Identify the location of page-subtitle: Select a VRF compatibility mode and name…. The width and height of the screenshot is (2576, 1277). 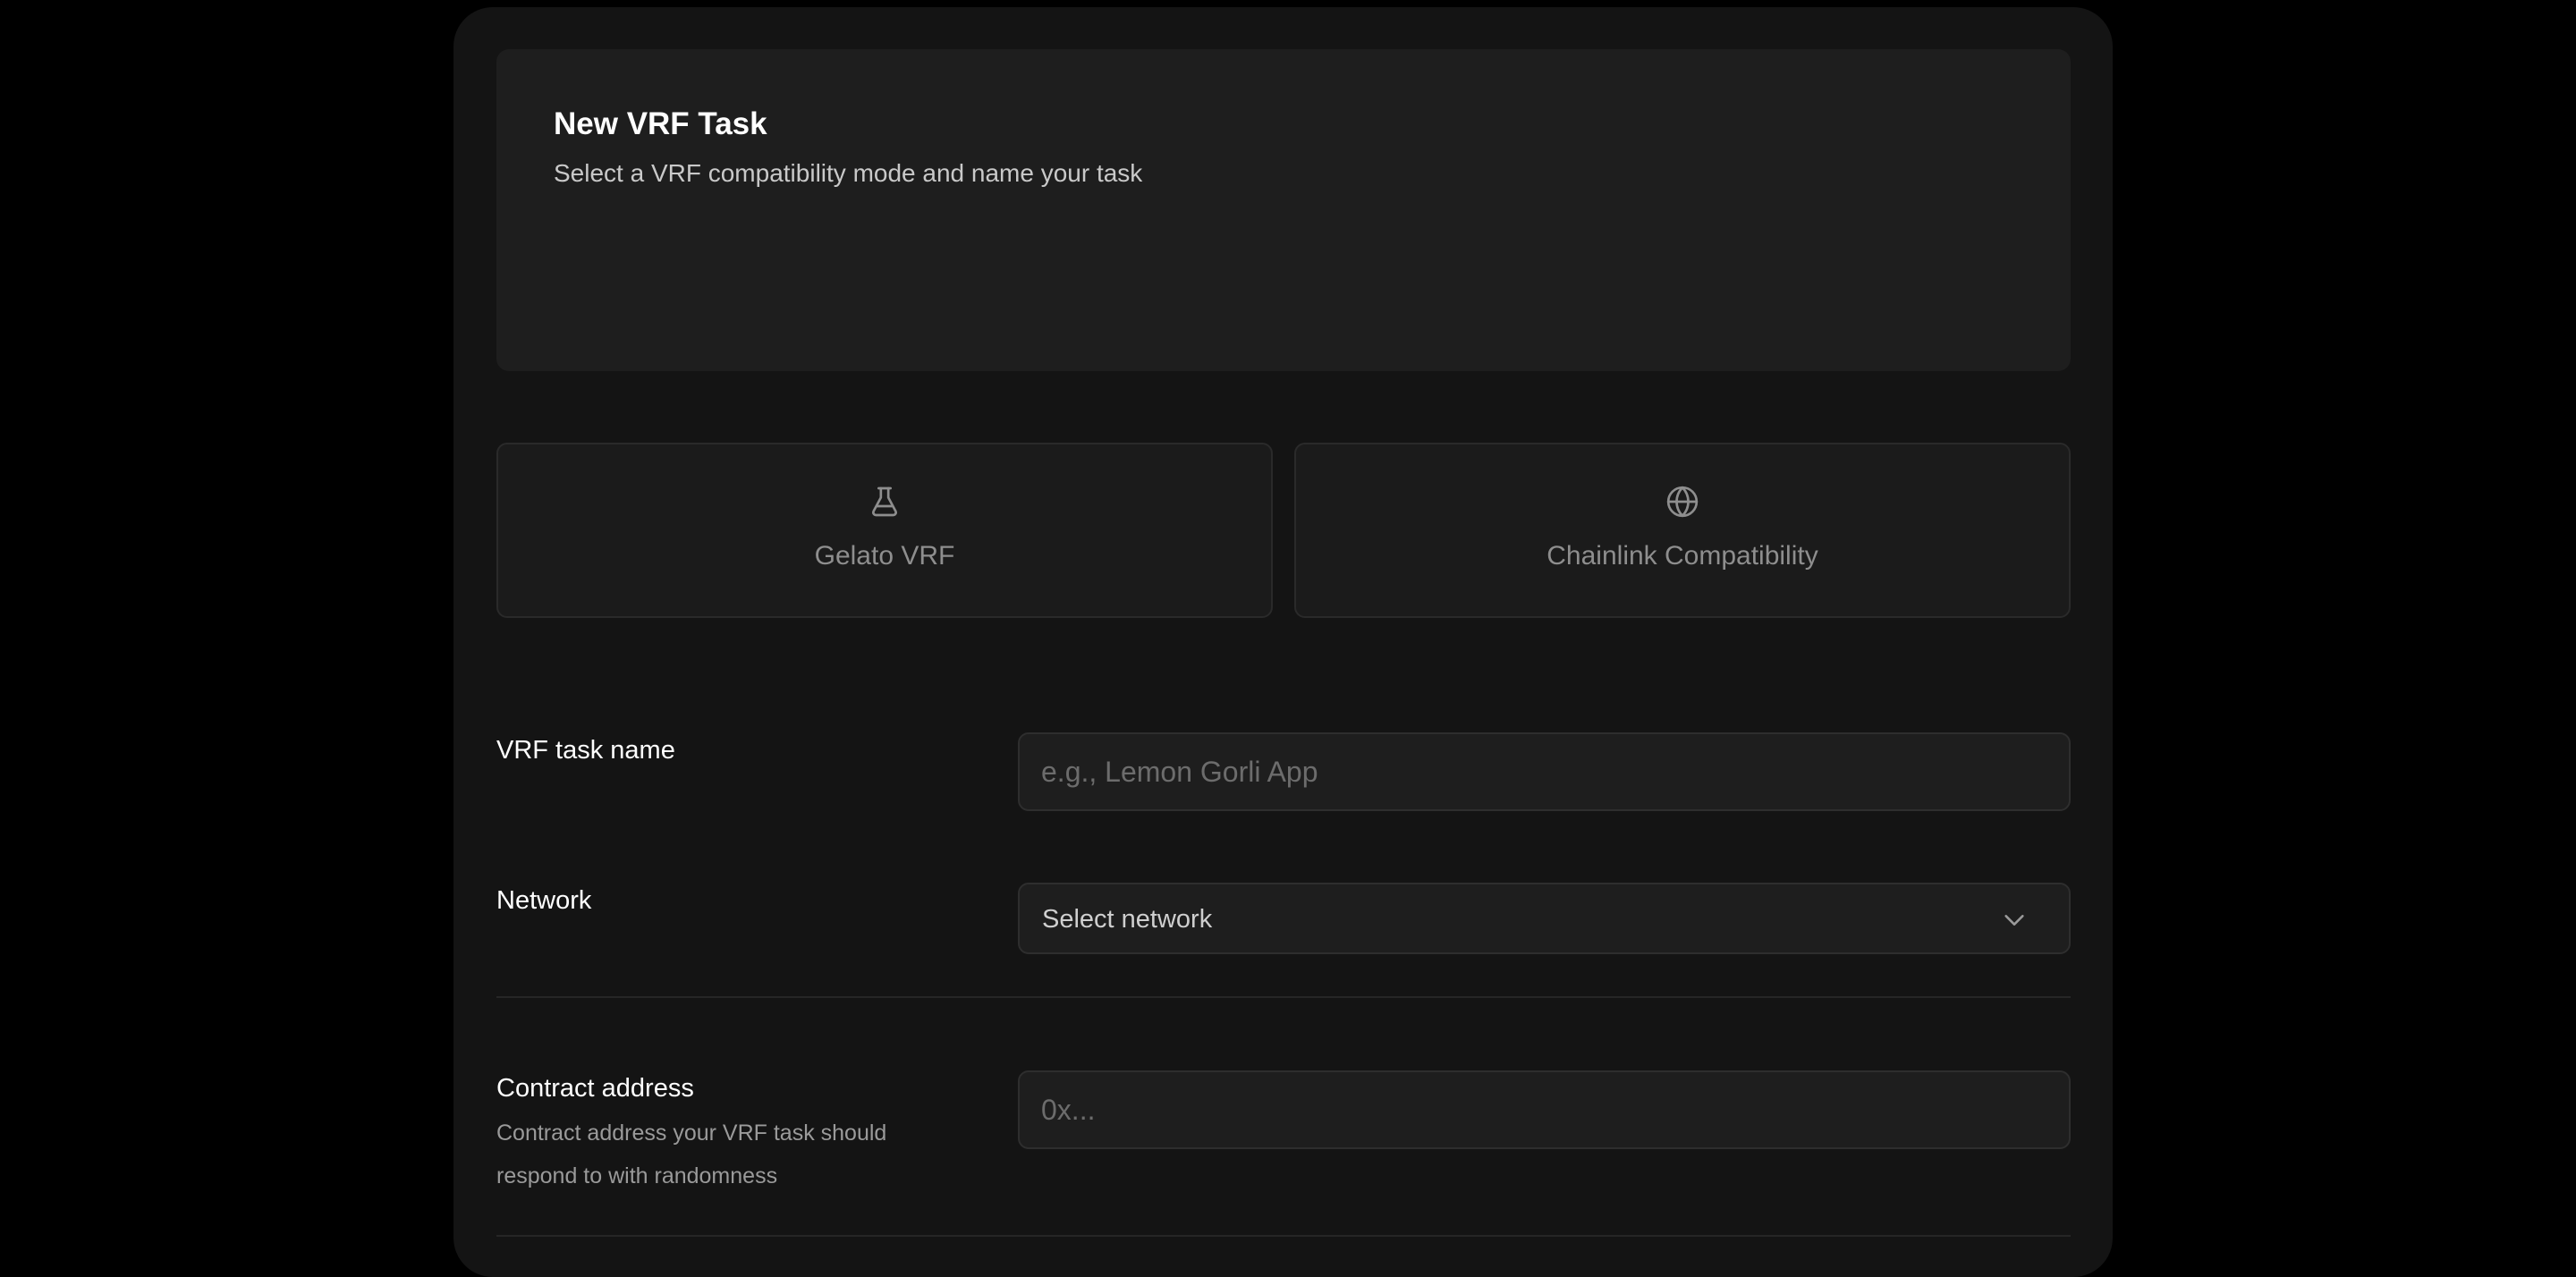
(848, 173).